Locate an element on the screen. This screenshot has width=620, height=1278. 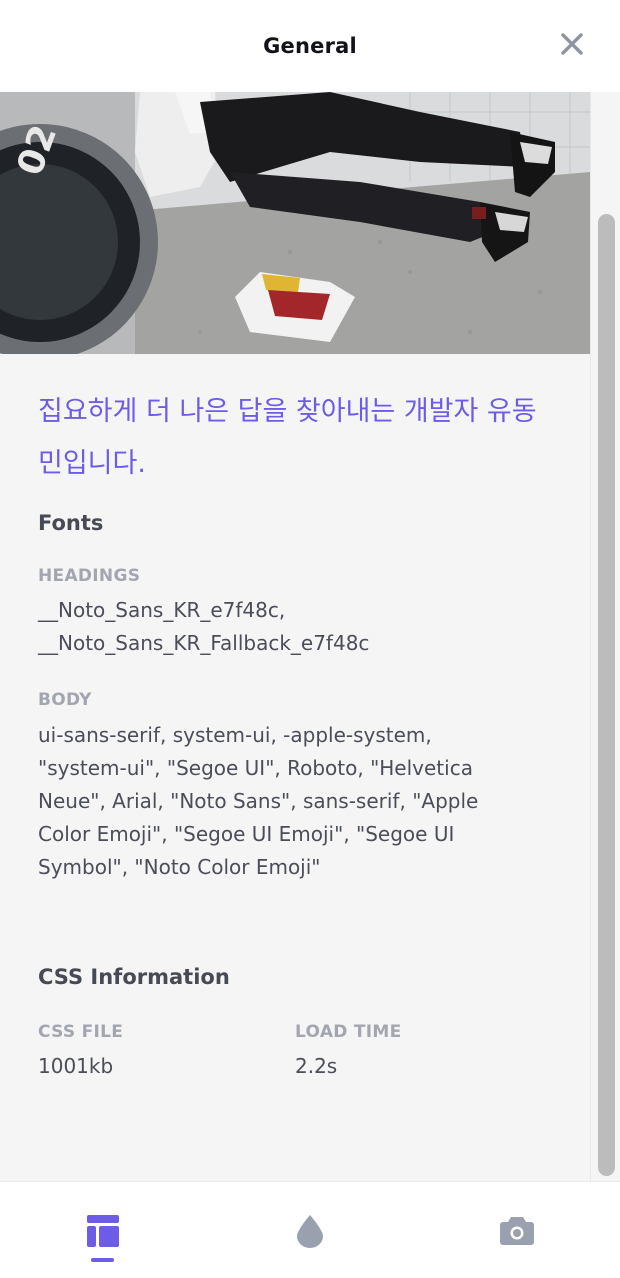
close-button is located at coordinates (572, 45).